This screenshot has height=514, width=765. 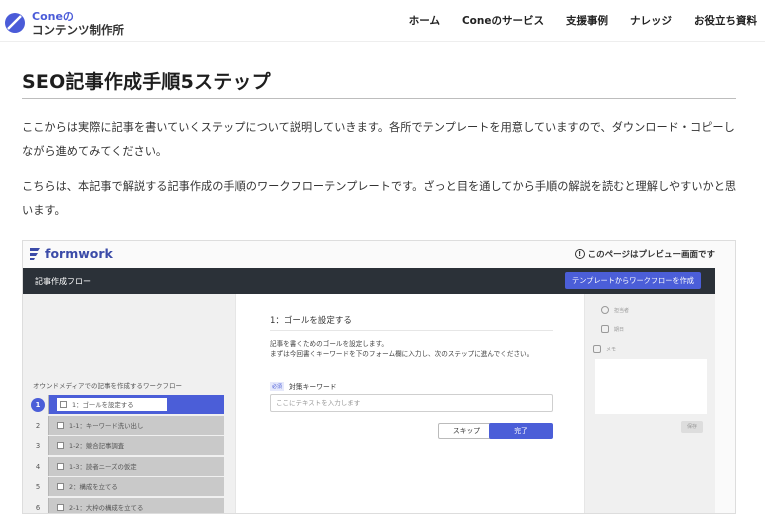 What do you see at coordinates (725, 390) in the screenshot?
I see `preview-right-margin` at bounding box center [725, 390].